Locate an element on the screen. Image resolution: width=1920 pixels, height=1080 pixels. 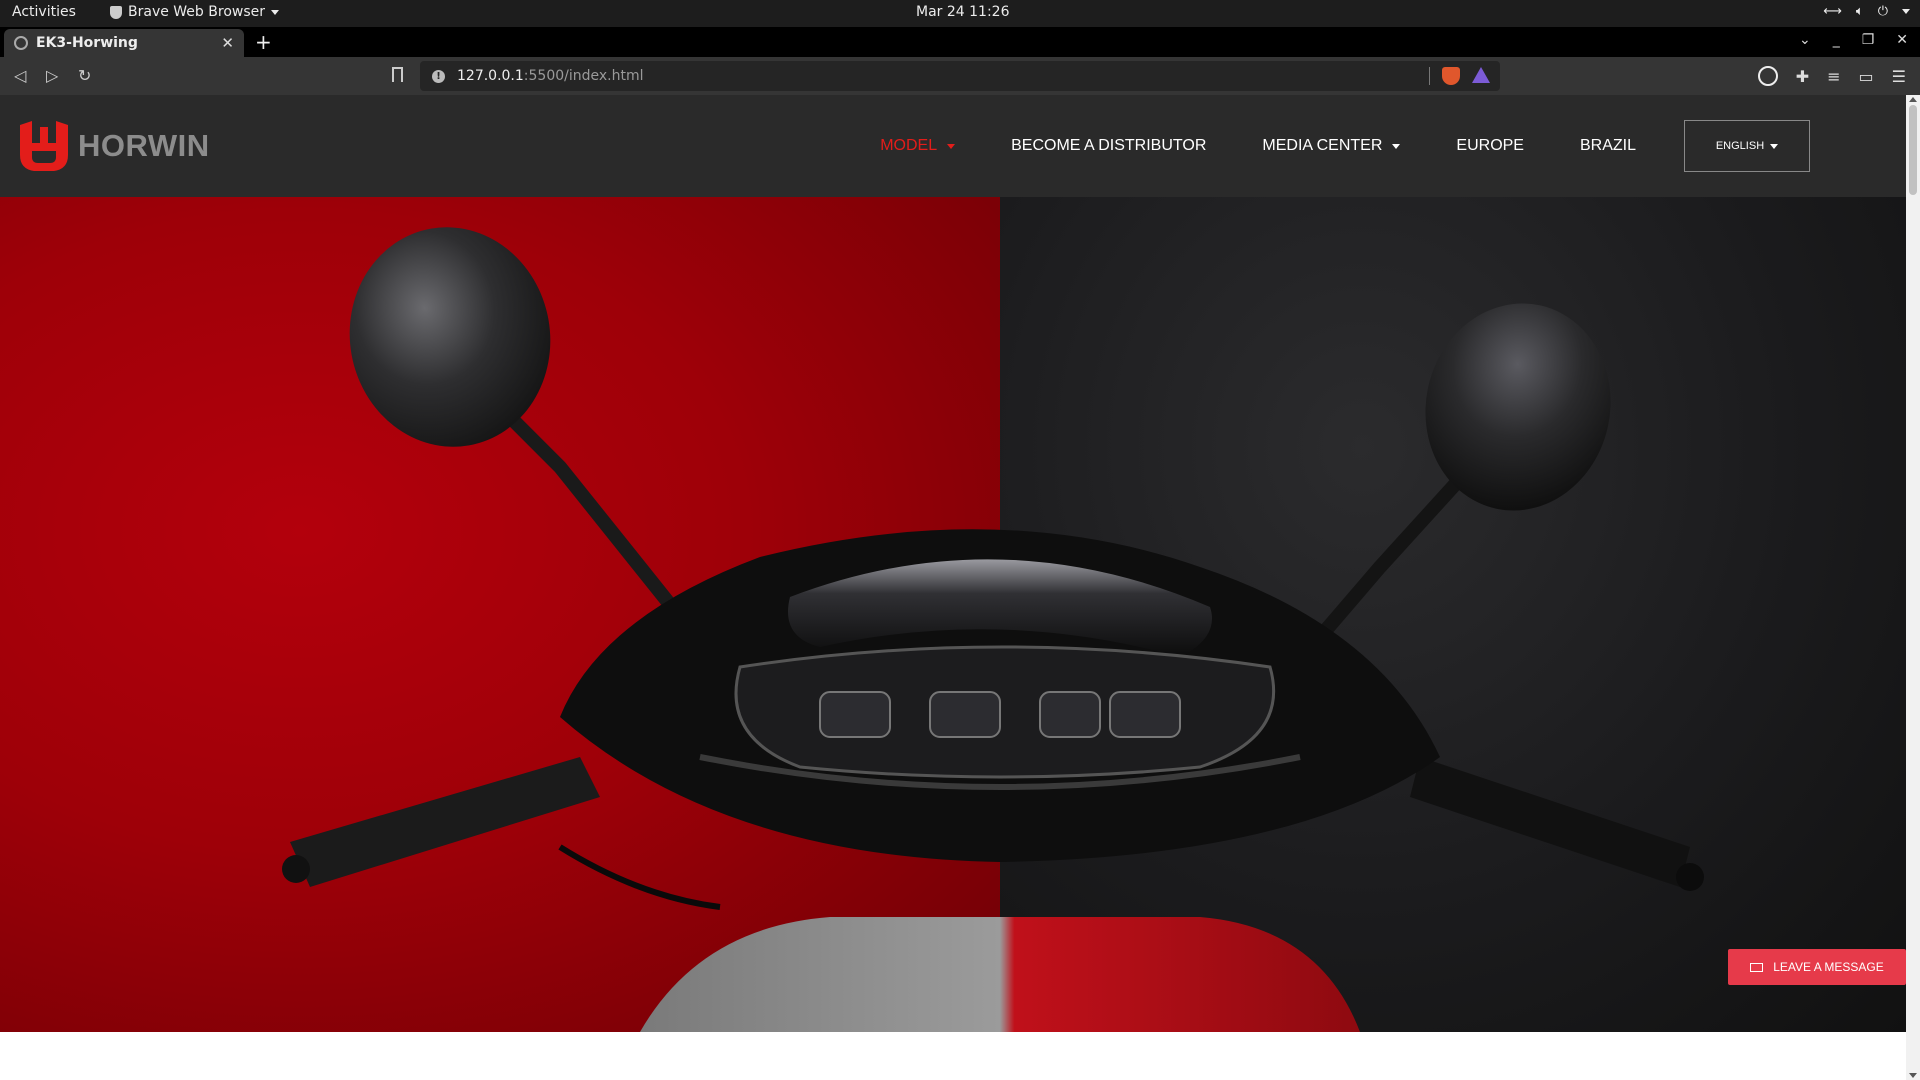
reload-icon: ↻ is located at coordinates (84, 75).